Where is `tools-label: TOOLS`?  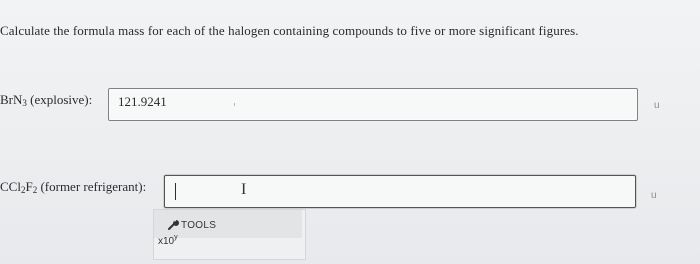
tools-label: TOOLS is located at coordinates (199, 225).